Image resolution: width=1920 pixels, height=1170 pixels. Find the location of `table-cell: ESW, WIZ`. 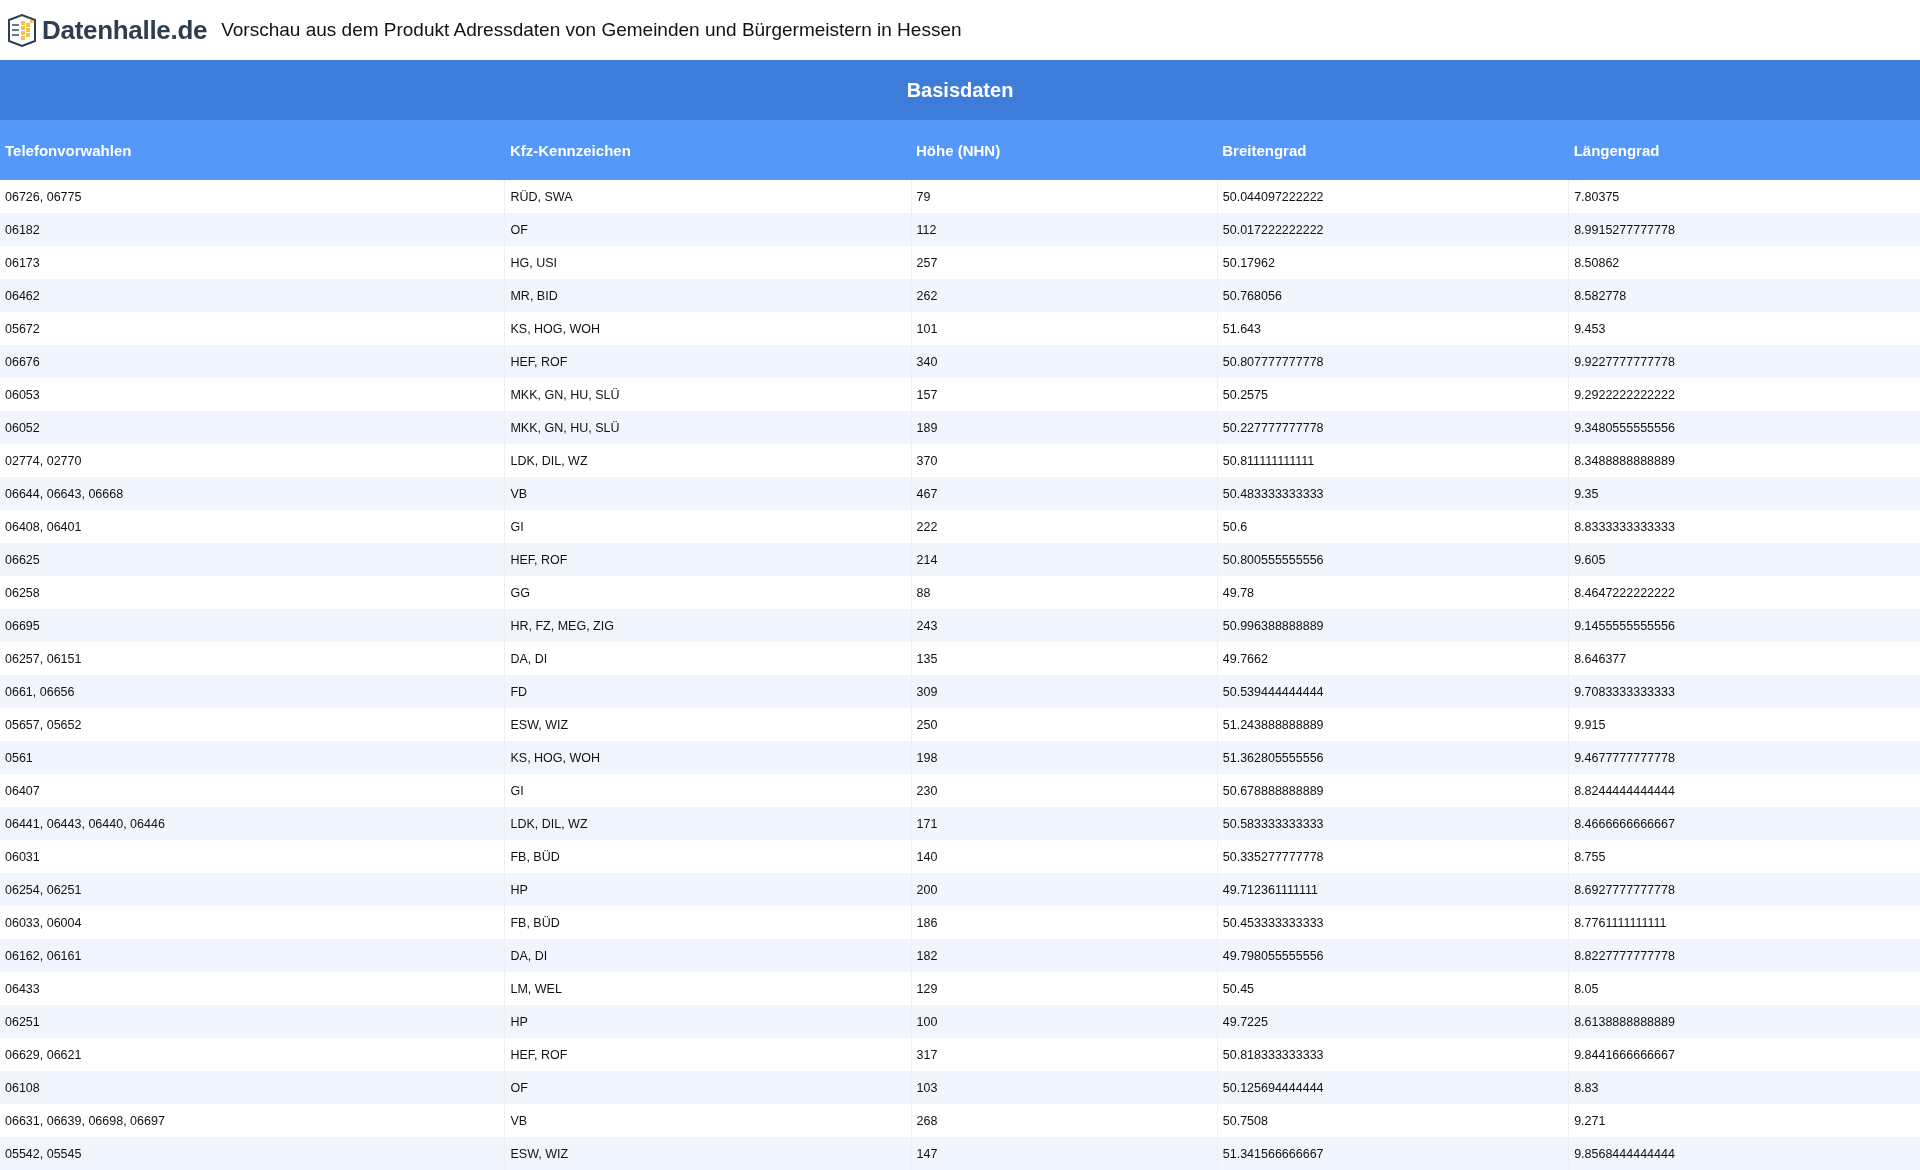

table-cell: ESW, WIZ is located at coordinates (708, 1153).